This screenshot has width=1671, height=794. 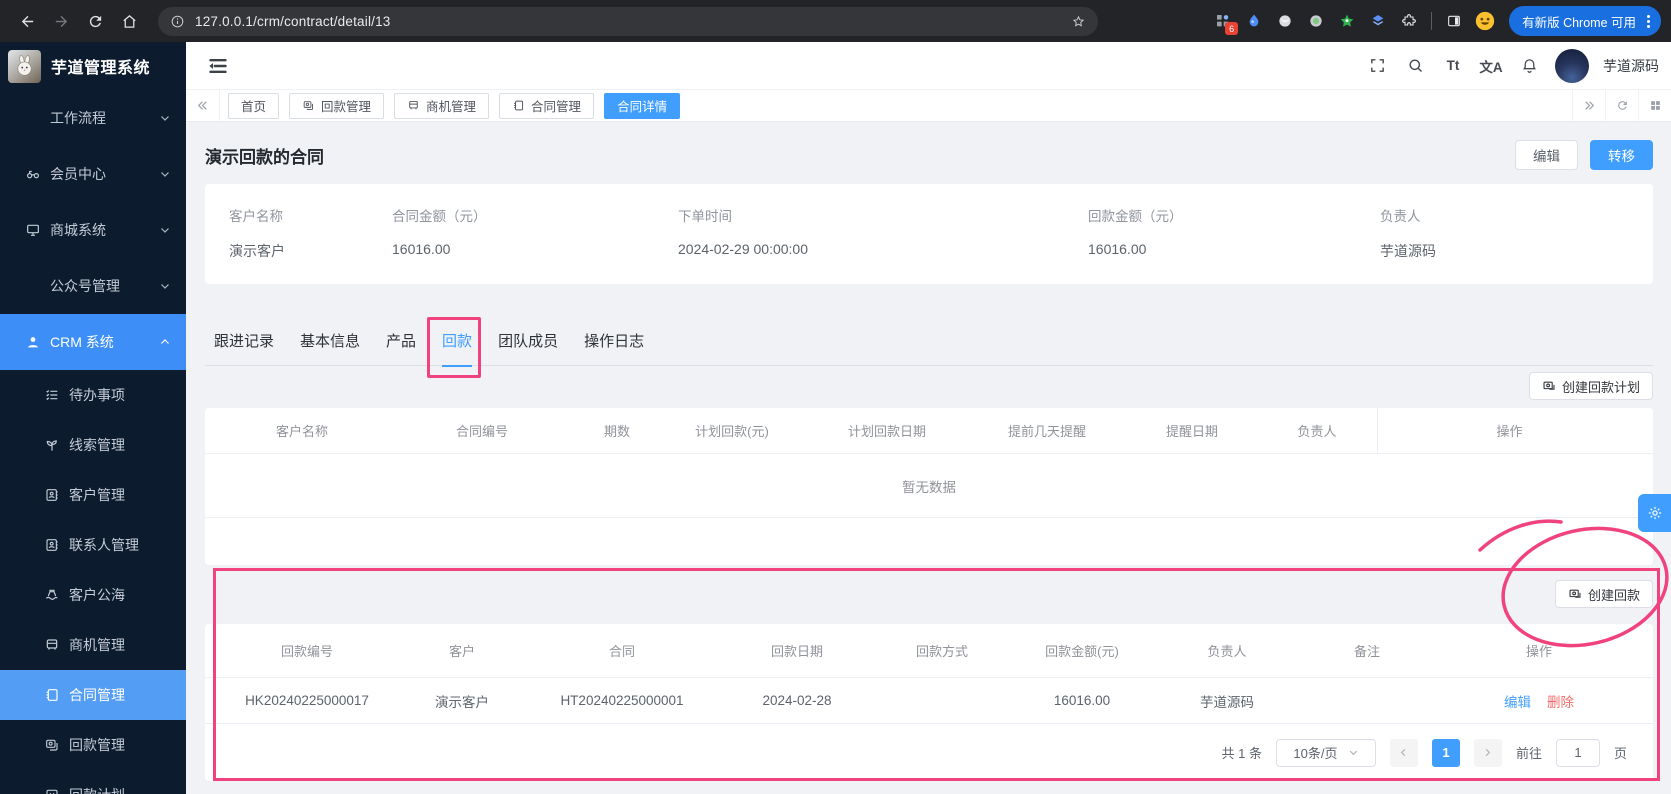 I want to click on summary-contract-amount: 合同金额（元） 16016.00, so click(x=439, y=233).